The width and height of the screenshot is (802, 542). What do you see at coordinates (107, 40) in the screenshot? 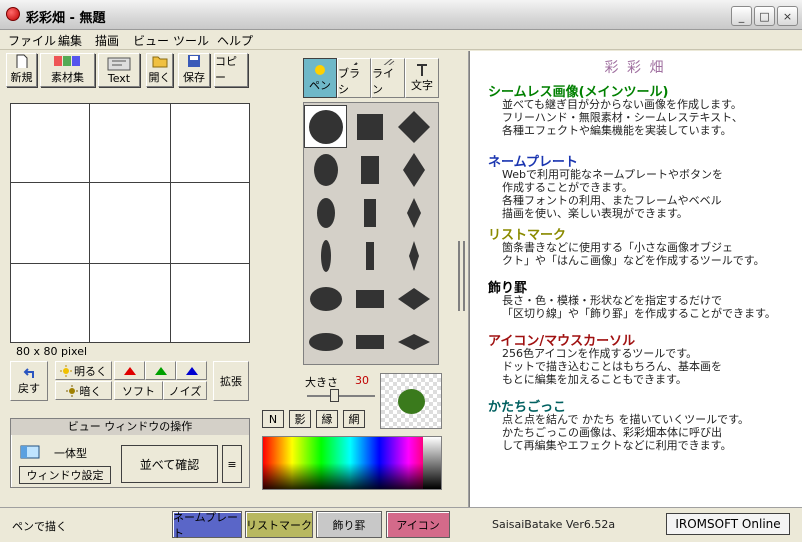
I see `menu-draw: 描画` at bounding box center [107, 40].